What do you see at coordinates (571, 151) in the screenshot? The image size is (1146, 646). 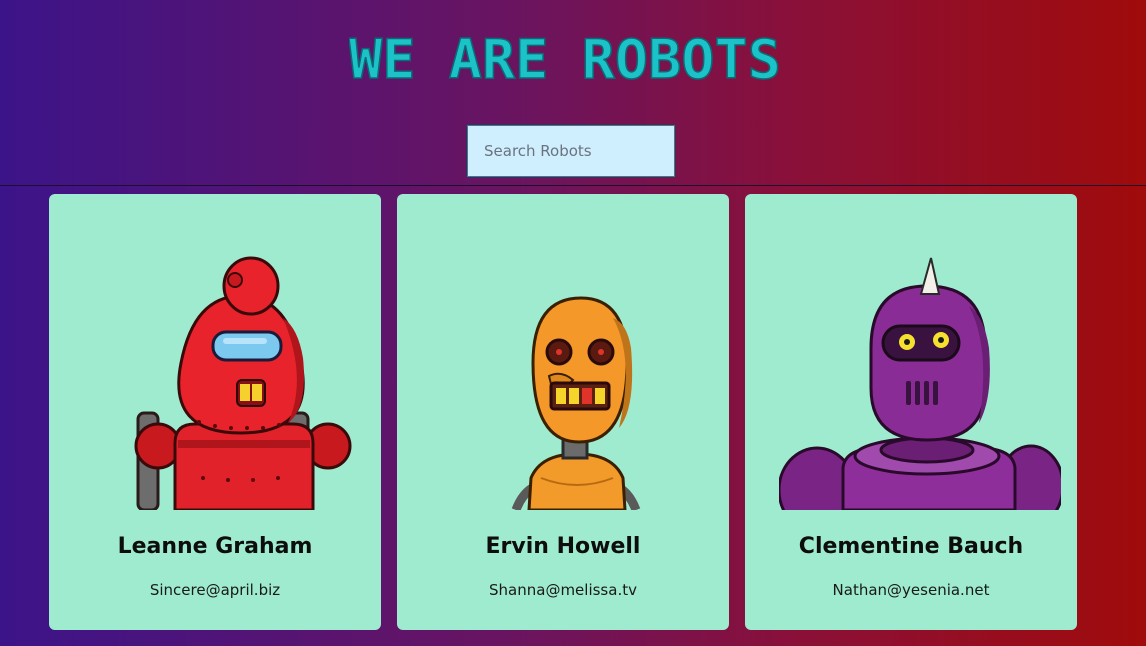 I see `search-input` at bounding box center [571, 151].